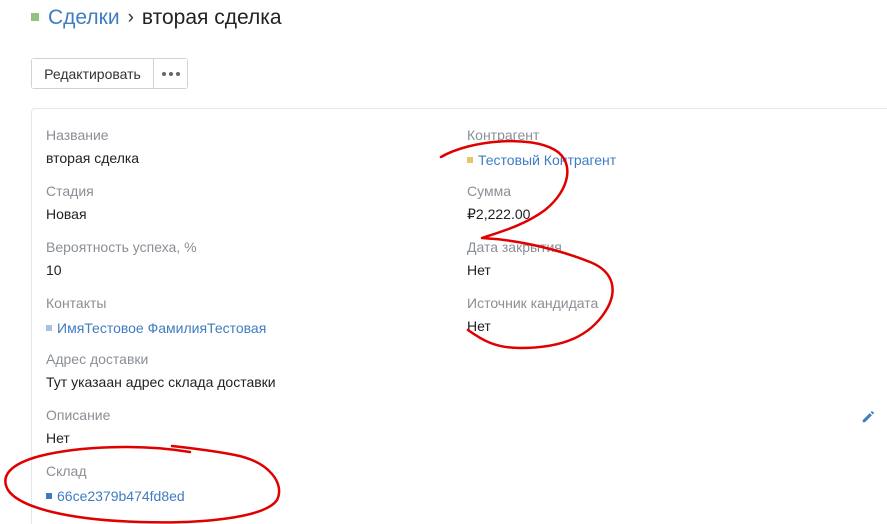 This screenshot has width=887, height=524. Describe the element at coordinates (161, 382) in the screenshot. I see `field-value: Тут указаан адрес склада доставки` at that location.